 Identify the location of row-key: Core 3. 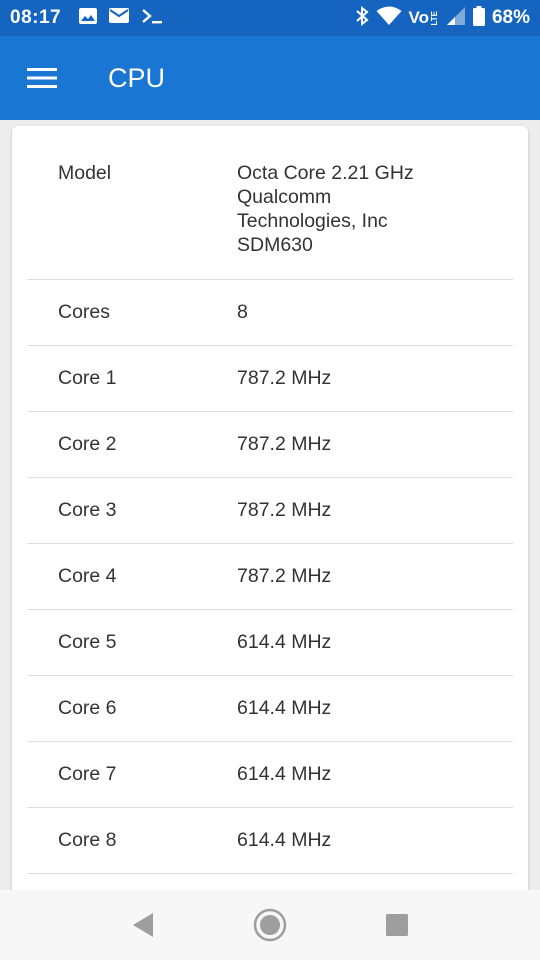
(87, 510).